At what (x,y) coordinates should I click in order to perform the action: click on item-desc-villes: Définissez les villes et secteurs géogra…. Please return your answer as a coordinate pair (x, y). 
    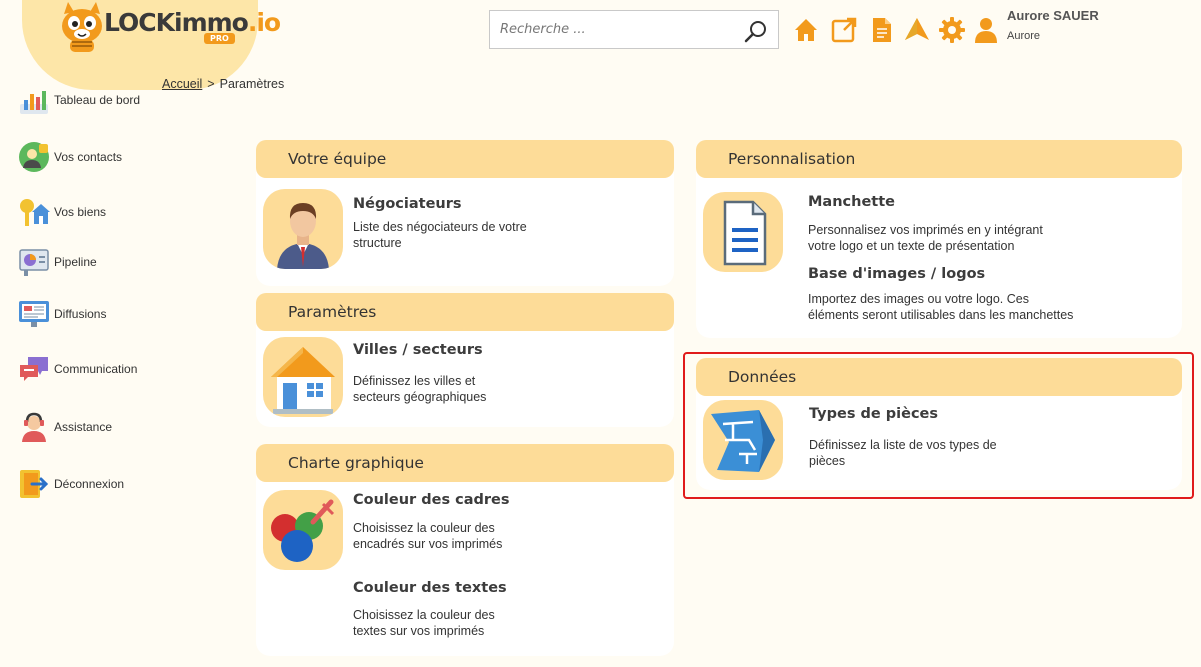
    Looking at the image, I should click on (419, 389).